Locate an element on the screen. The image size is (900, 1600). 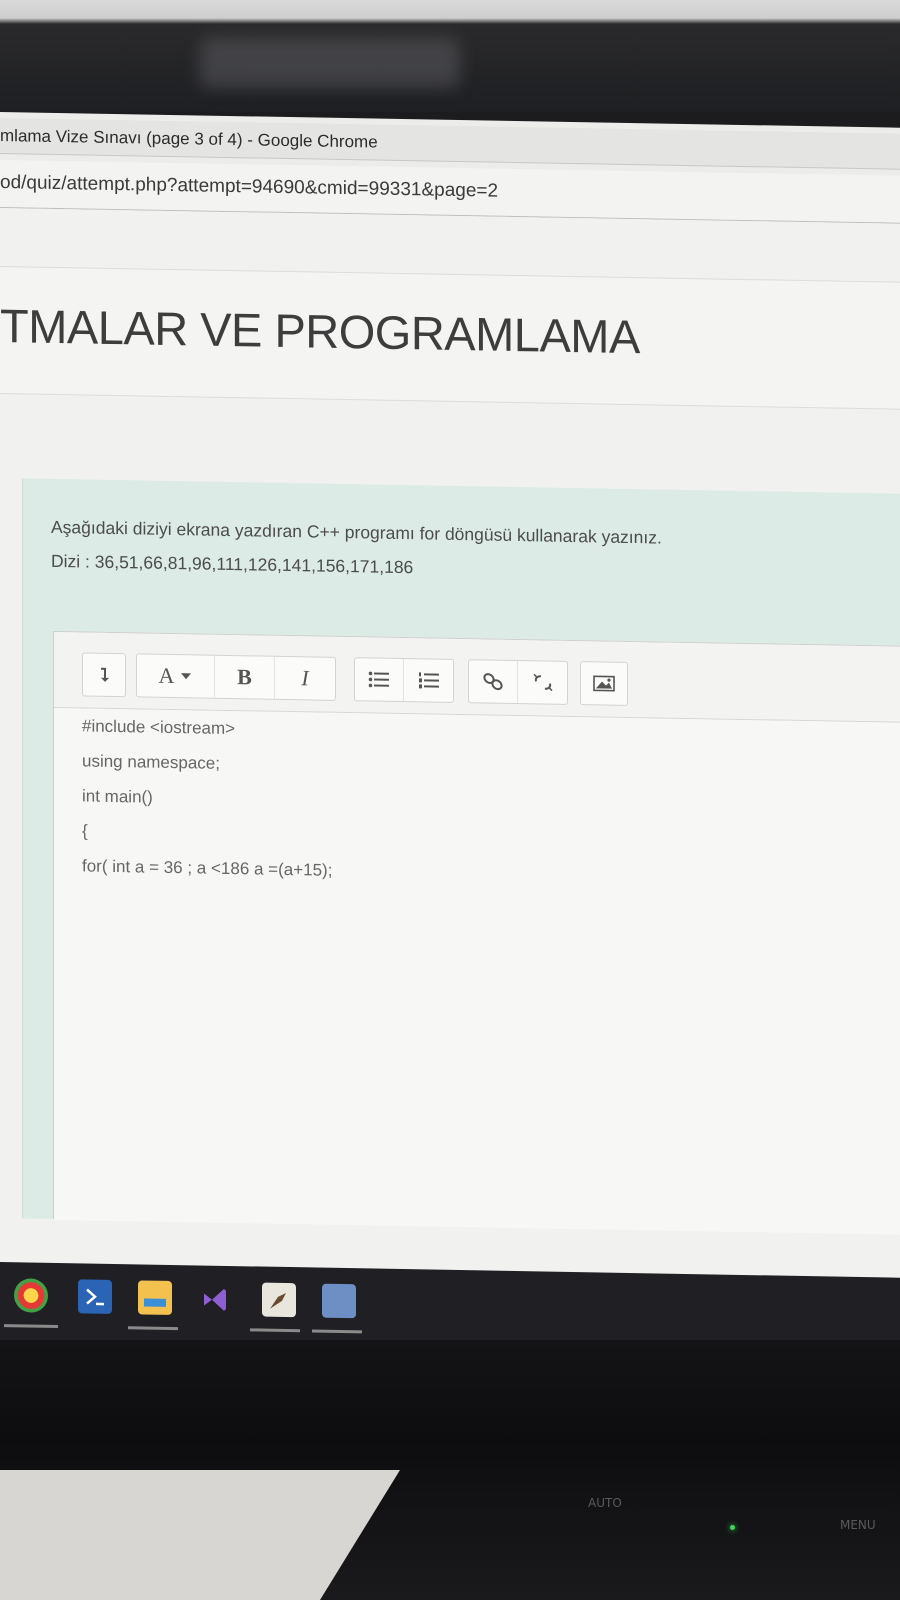
unlink-button is located at coordinates (542, 682).